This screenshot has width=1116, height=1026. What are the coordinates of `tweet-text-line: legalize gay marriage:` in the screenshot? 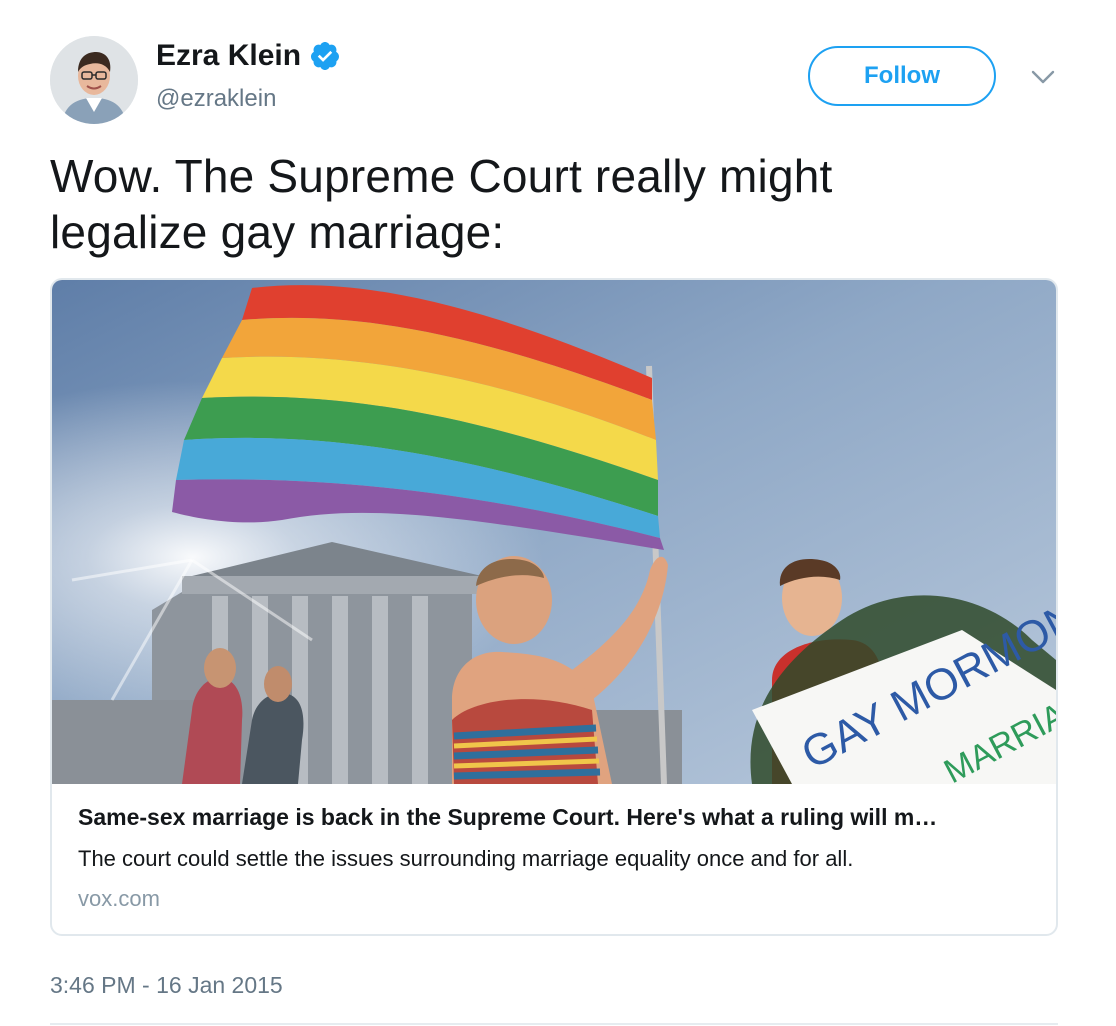 It's located at (277, 232).